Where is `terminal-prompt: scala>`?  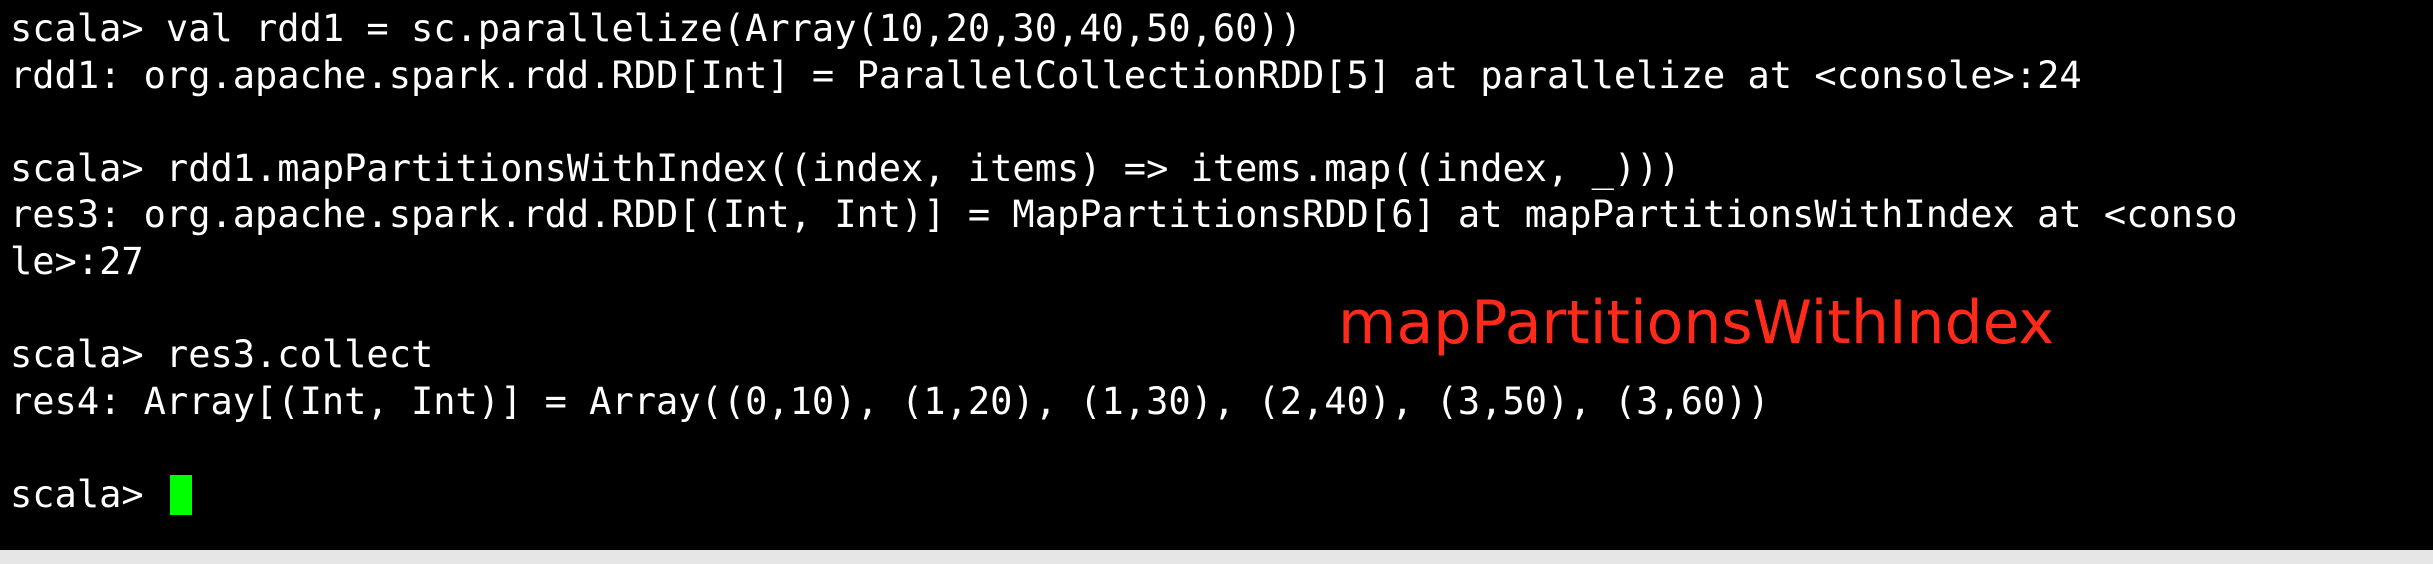
terminal-prompt: scala> is located at coordinates (88, 494).